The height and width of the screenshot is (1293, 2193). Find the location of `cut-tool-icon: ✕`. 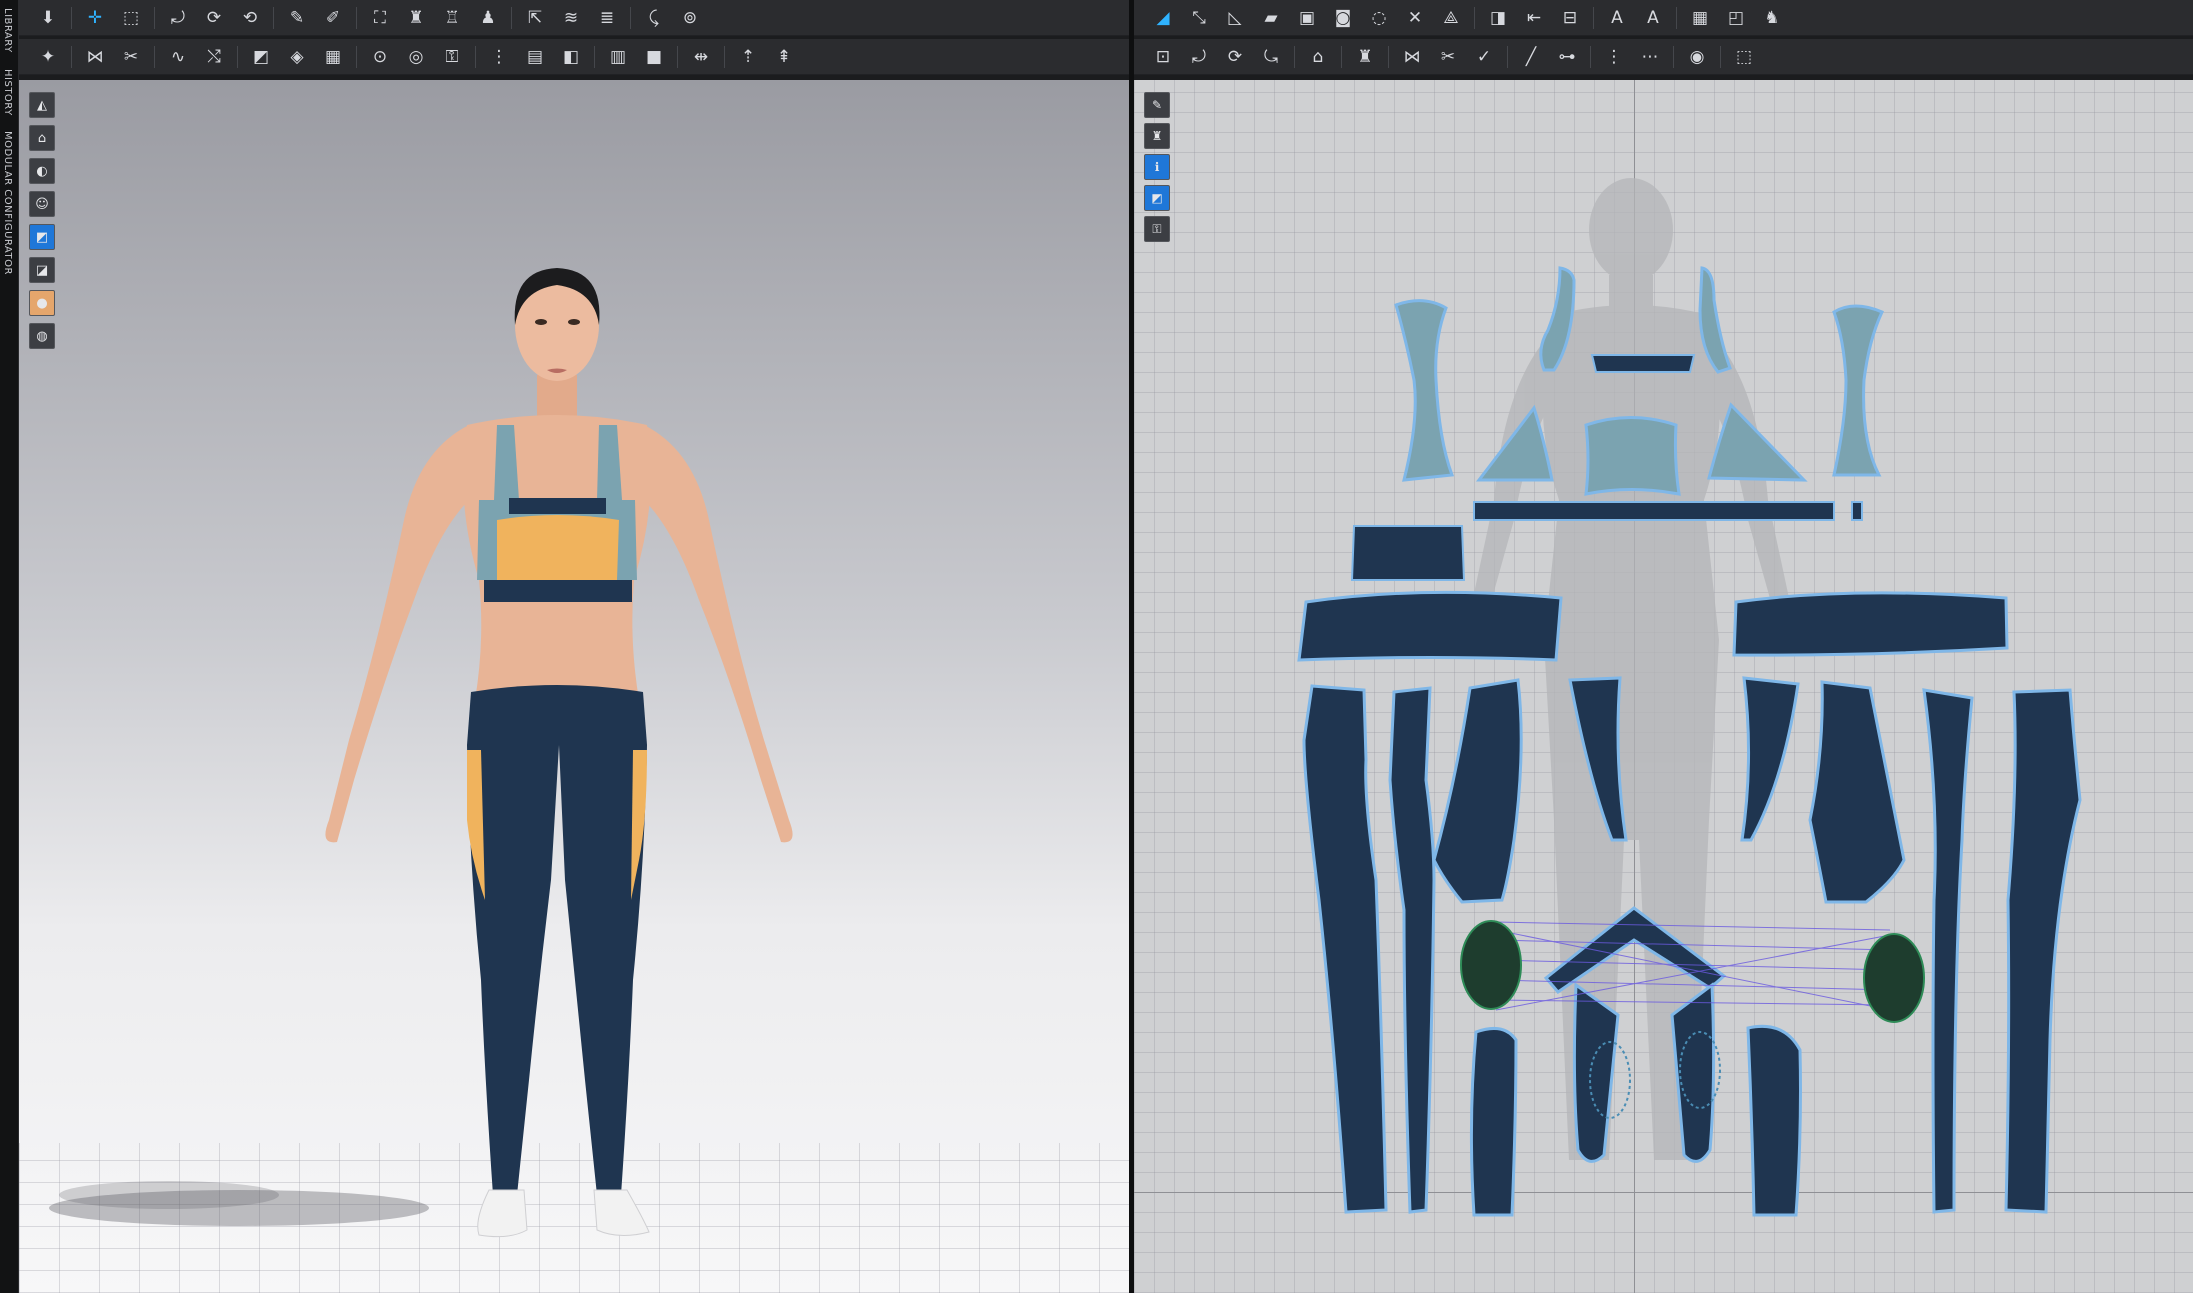

cut-tool-icon: ✕ is located at coordinates (1415, 18).